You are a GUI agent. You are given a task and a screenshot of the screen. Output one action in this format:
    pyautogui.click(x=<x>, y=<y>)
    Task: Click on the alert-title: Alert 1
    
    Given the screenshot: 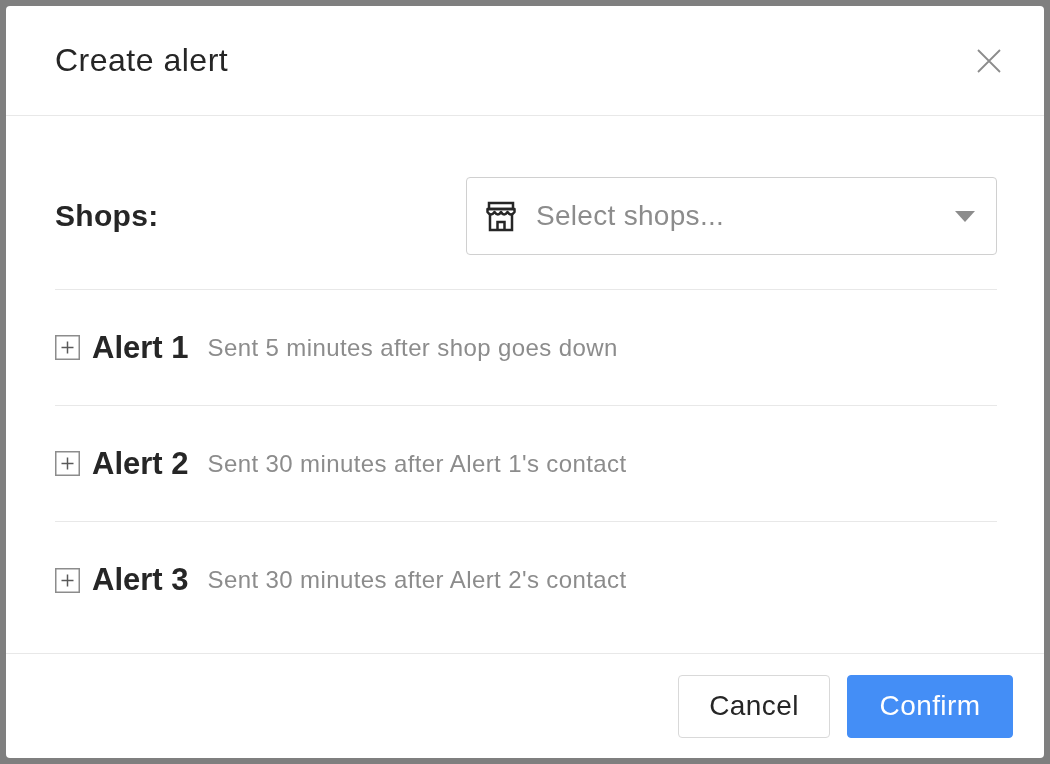 What is the action you would take?
    pyautogui.click(x=140, y=347)
    